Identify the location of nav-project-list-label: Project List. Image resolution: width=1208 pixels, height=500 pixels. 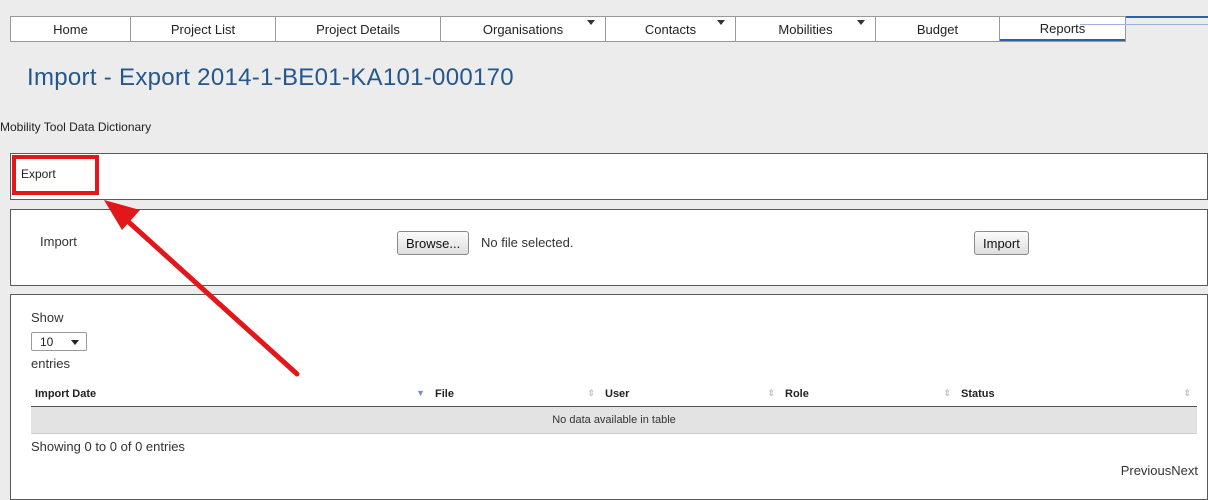
(203, 29).